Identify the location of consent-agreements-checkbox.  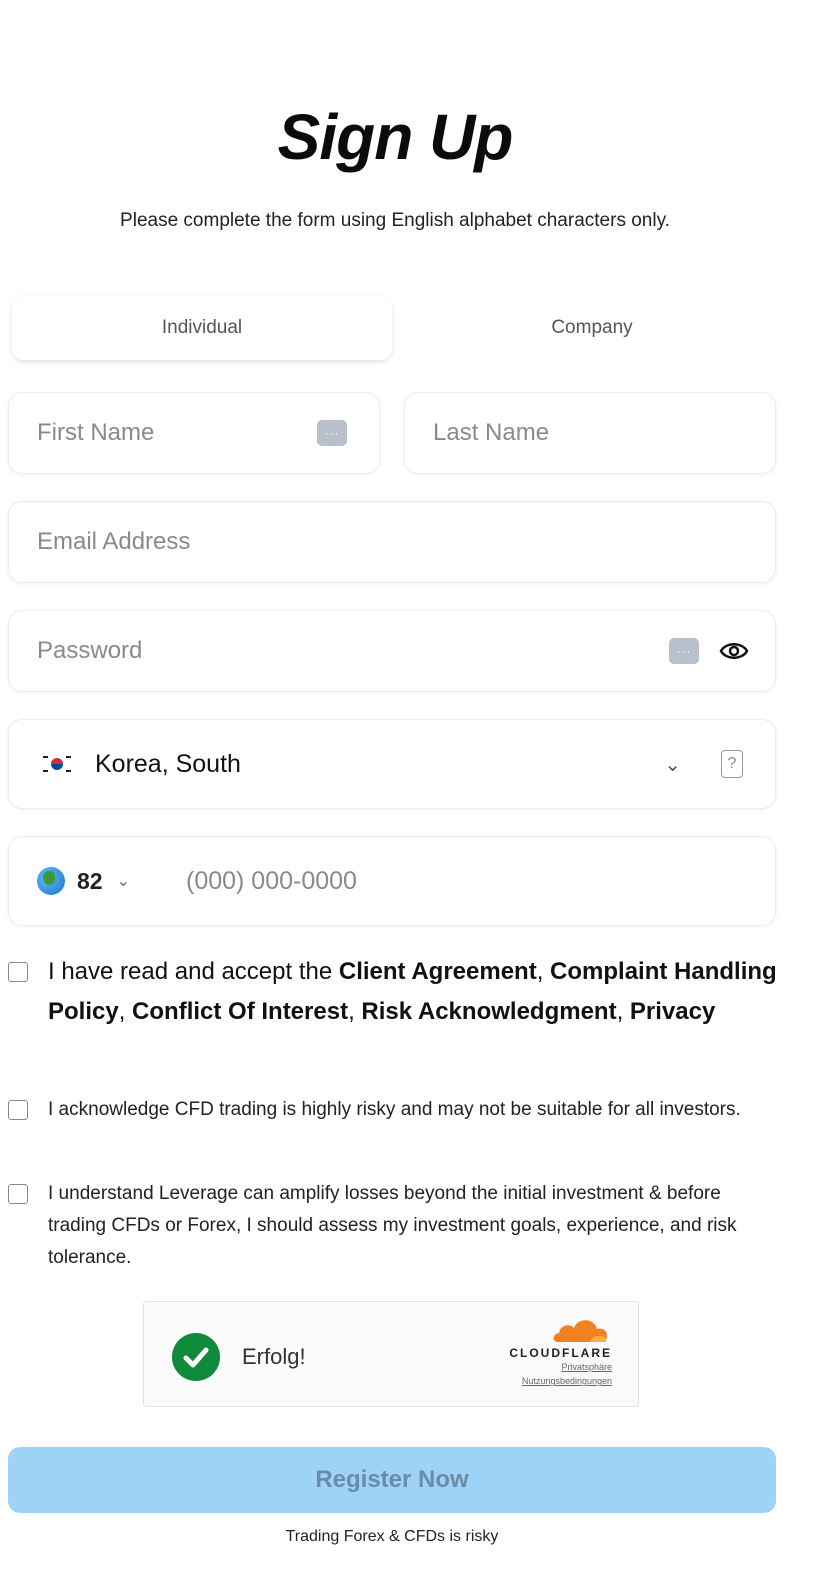
(18, 972).